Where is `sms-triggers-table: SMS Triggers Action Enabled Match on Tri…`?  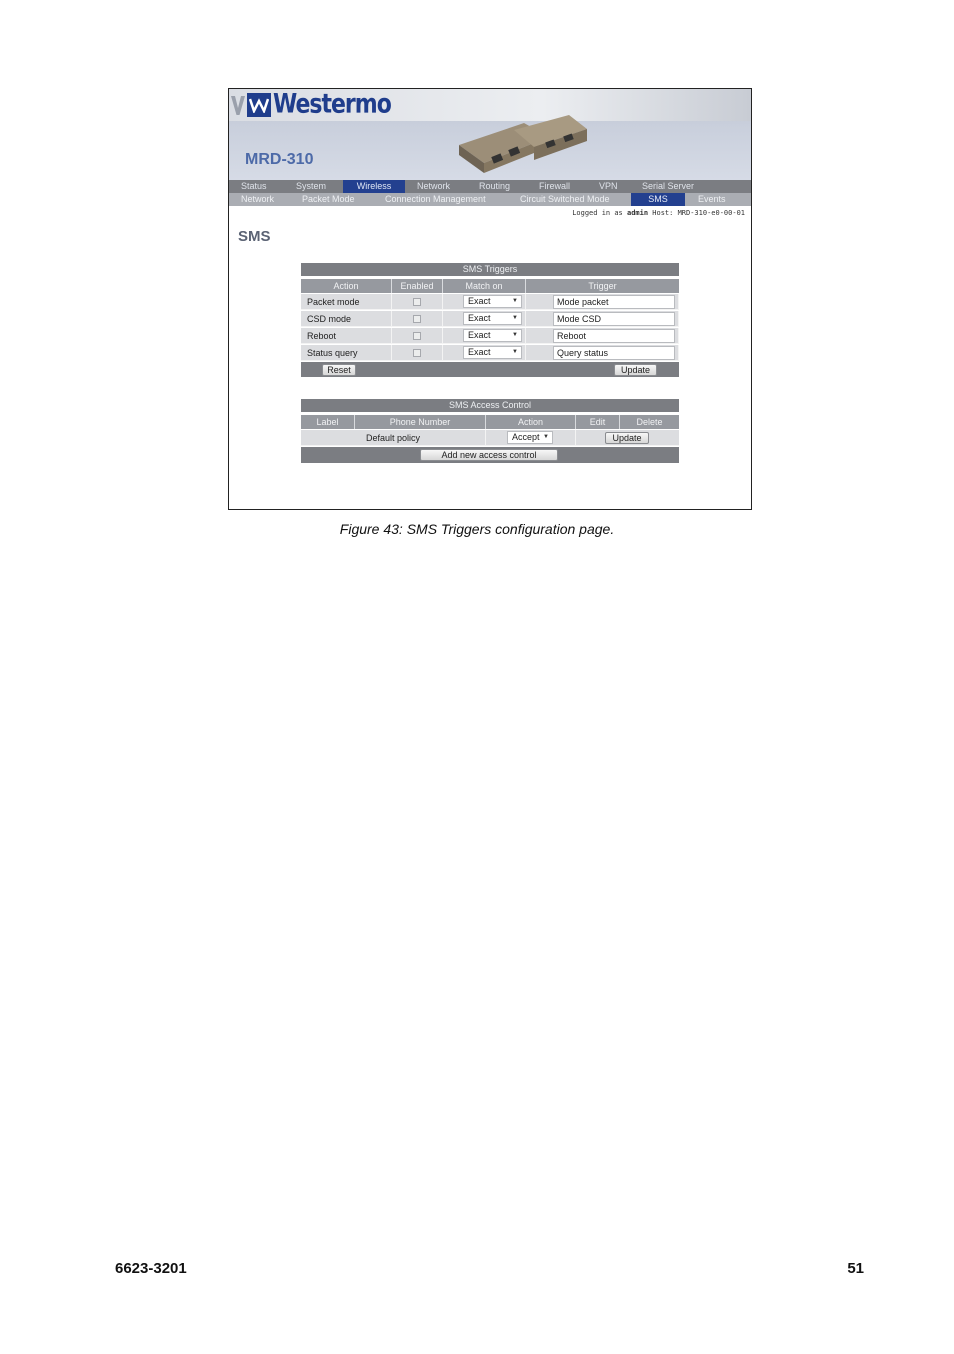
sms-triggers-table: SMS Triggers Action Enabled Match on Tri… is located at coordinates (490, 321).